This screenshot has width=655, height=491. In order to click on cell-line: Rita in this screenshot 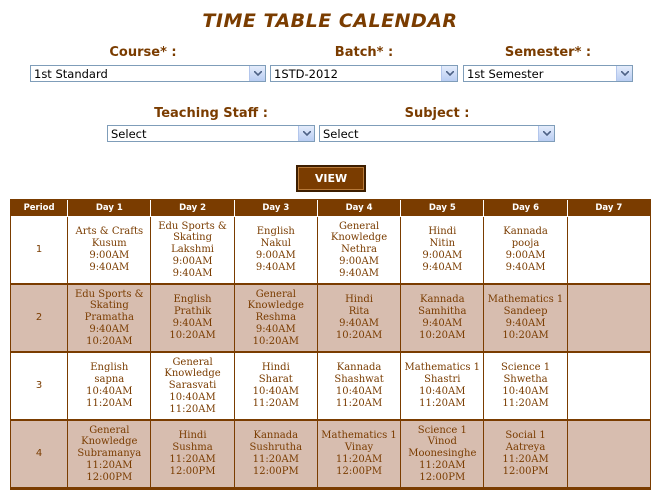, I will do `click(359, 312)`.